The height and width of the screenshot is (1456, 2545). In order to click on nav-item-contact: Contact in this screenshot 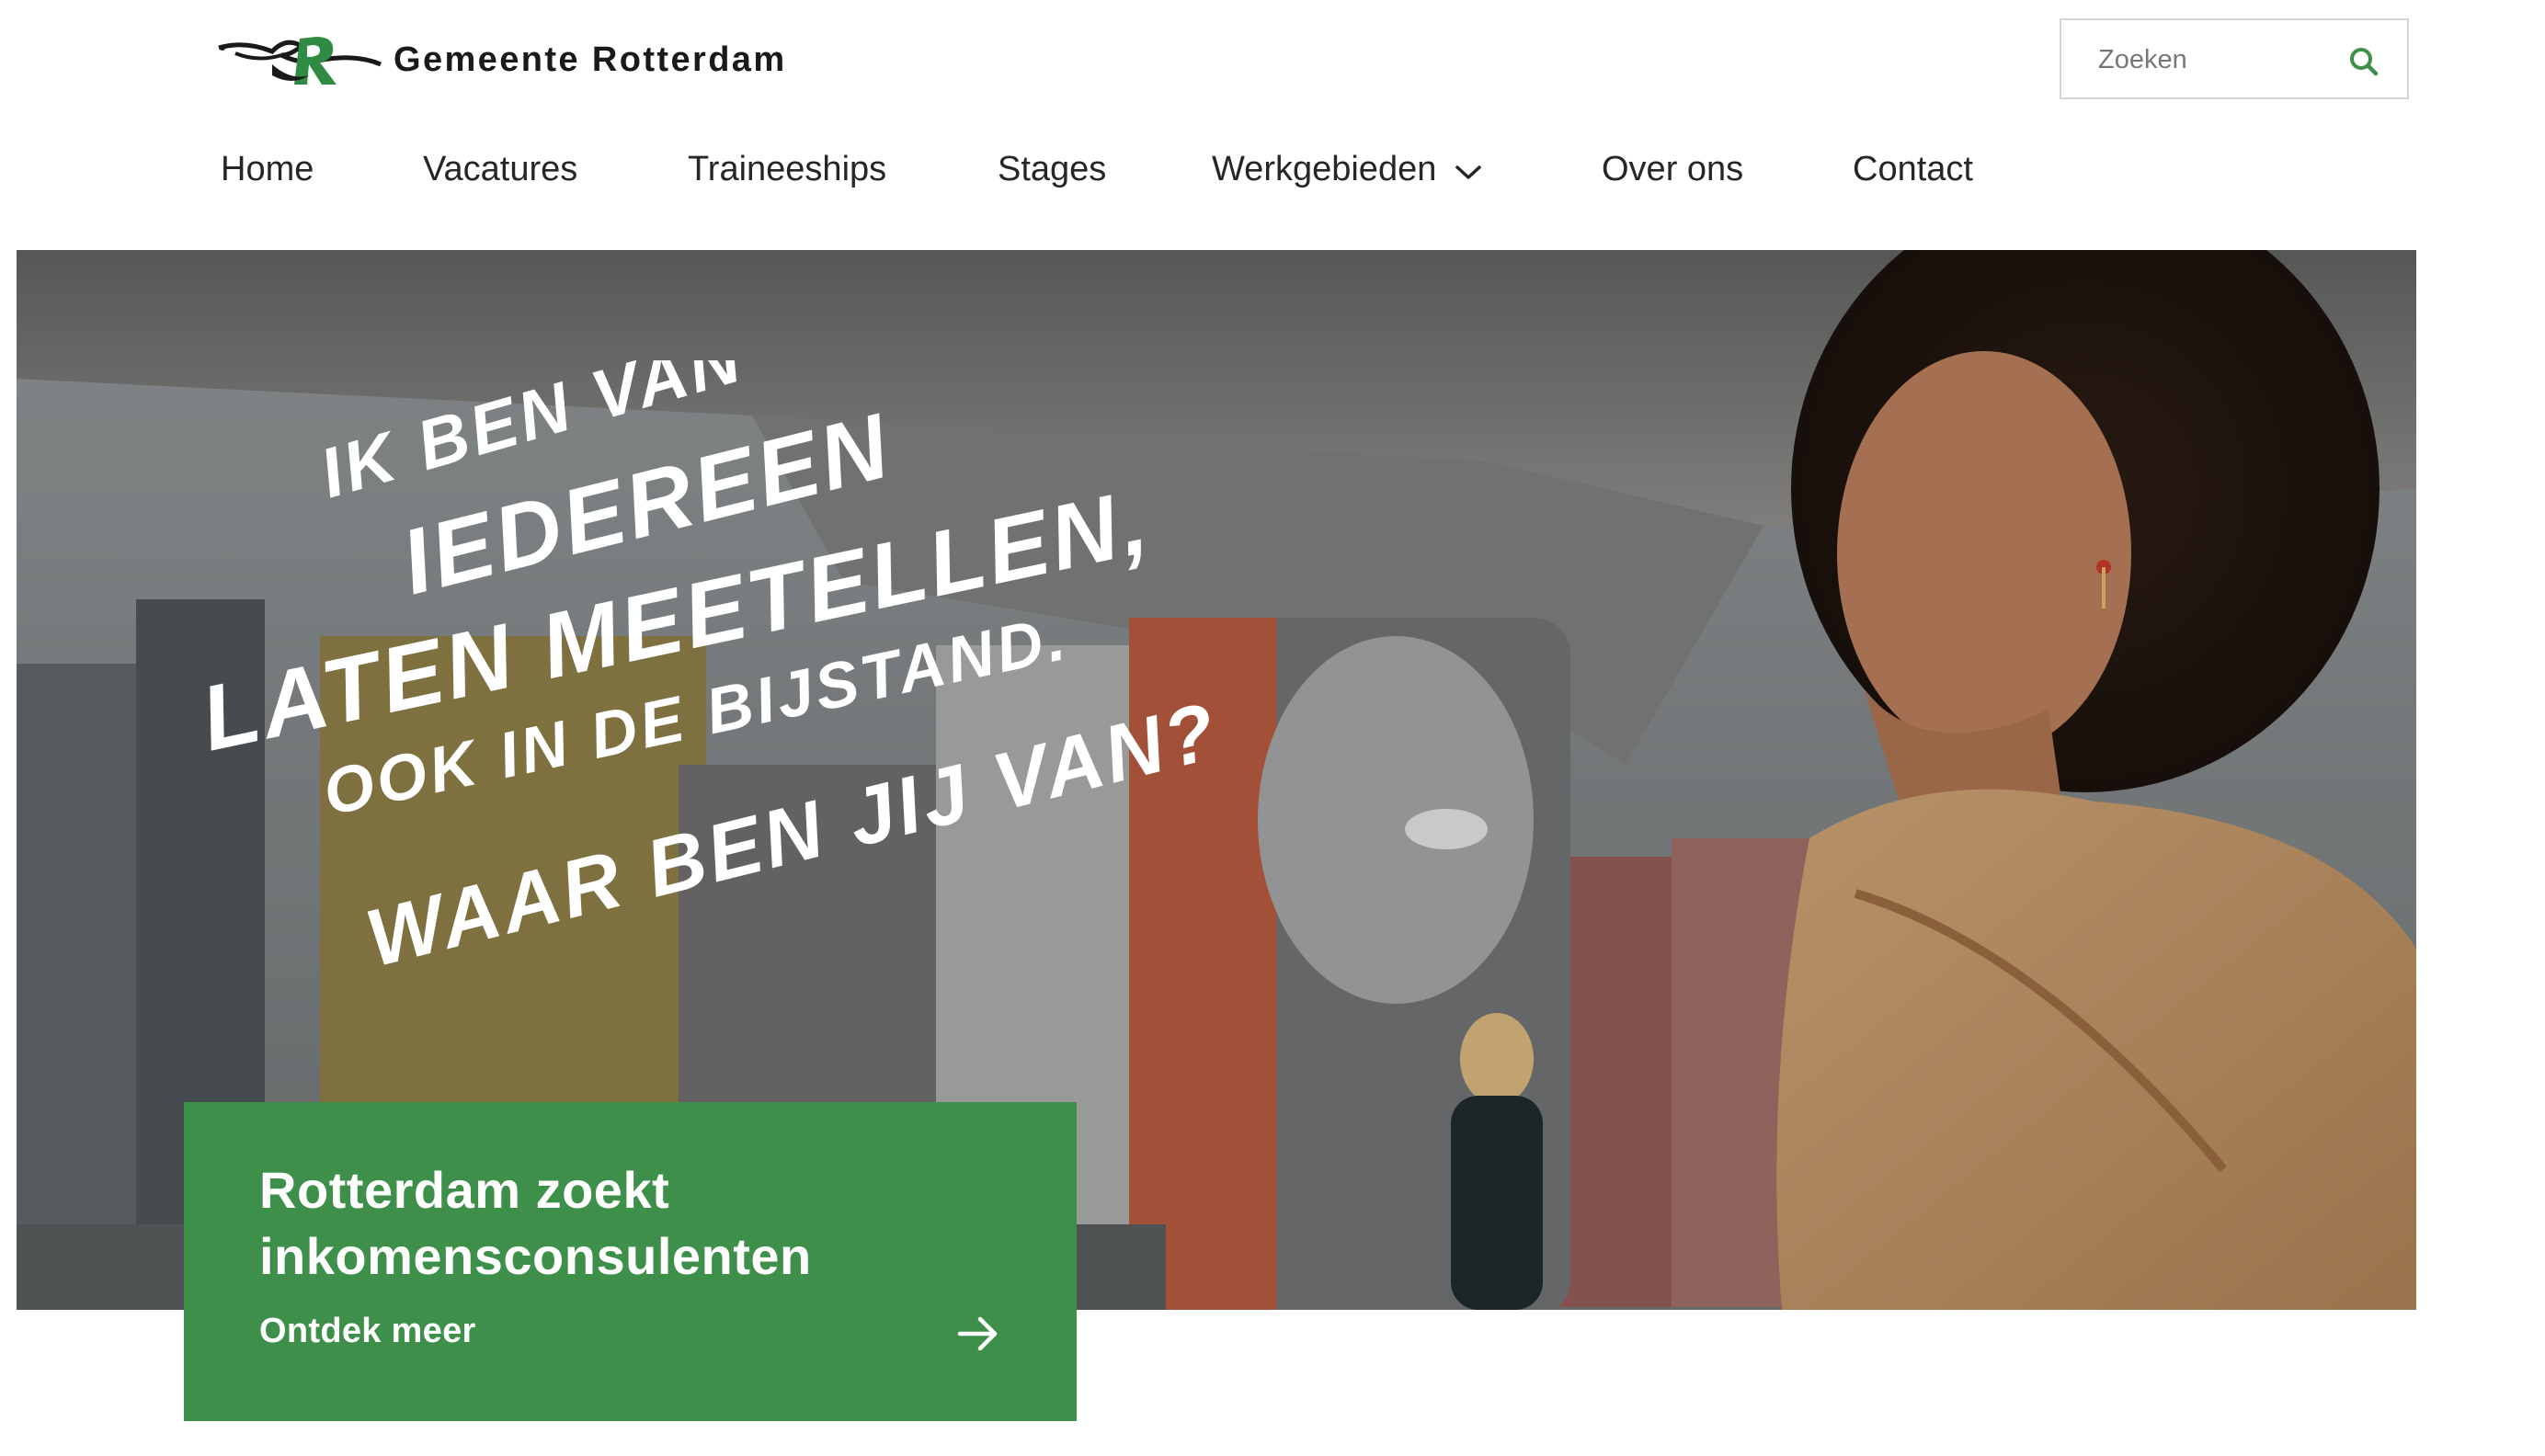, I will do `click(1913, 169)`.